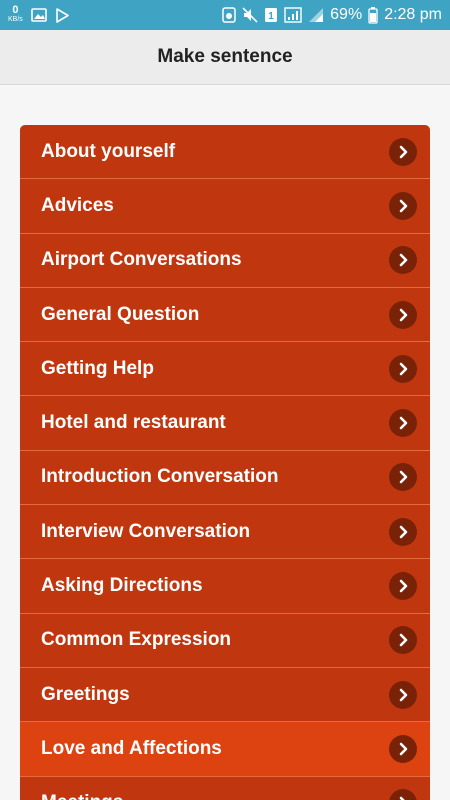 The width and height of the screenshot is (450, 800). Describe the element at coordinates (62, 15) in the screenshot. I see `play-store-icon` at that location.